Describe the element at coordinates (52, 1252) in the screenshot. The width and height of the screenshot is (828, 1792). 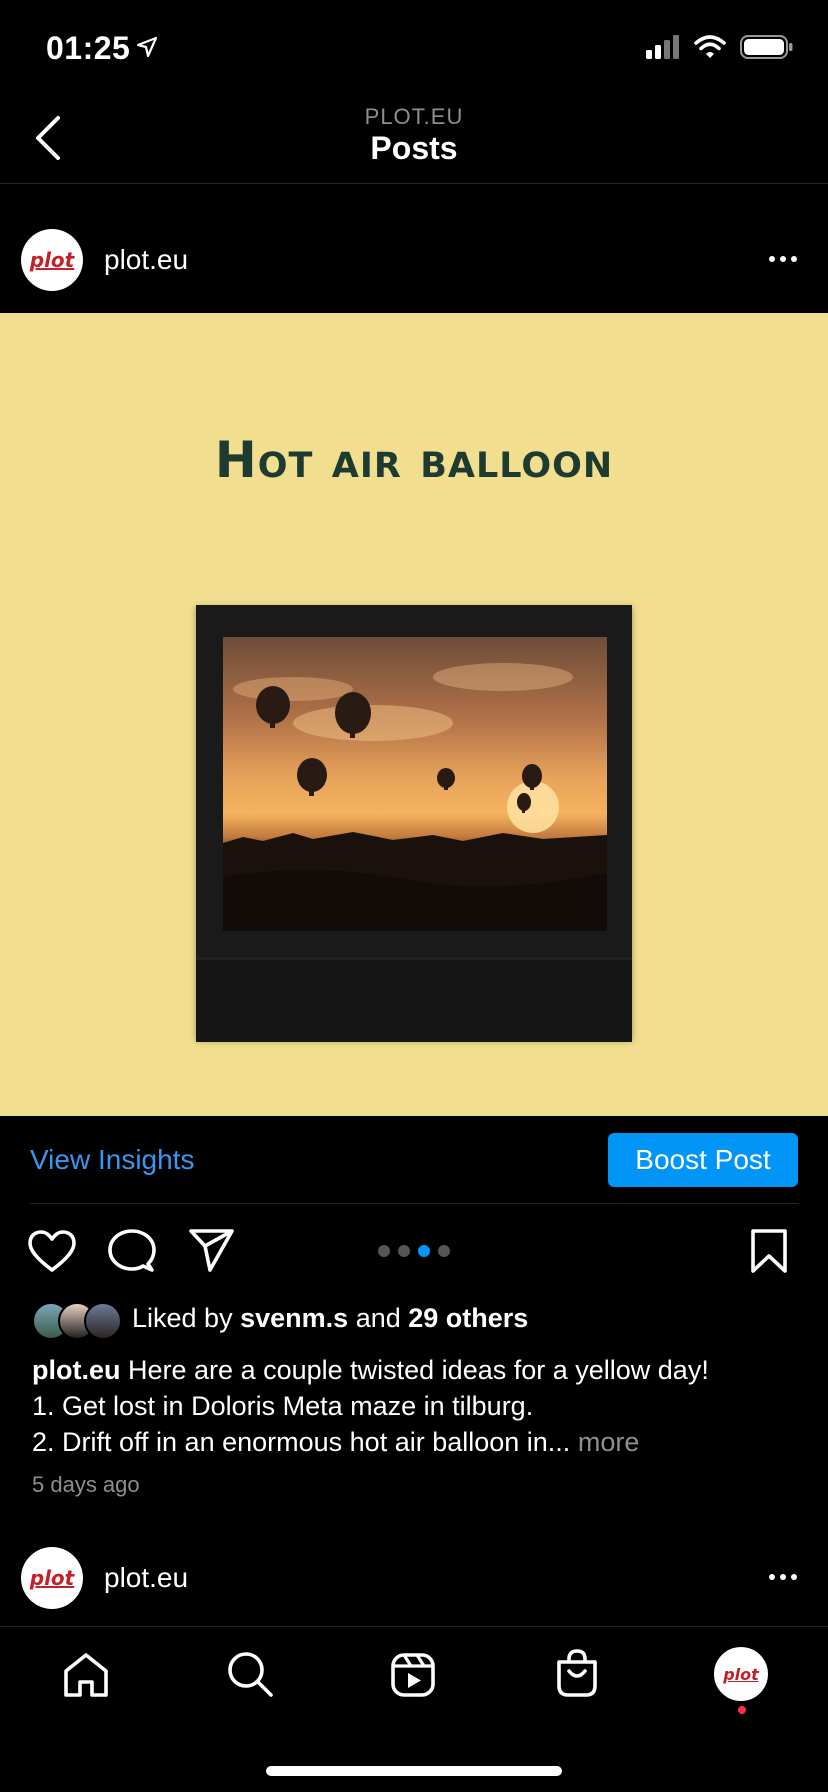
I see `like-heart-icon` at that location.